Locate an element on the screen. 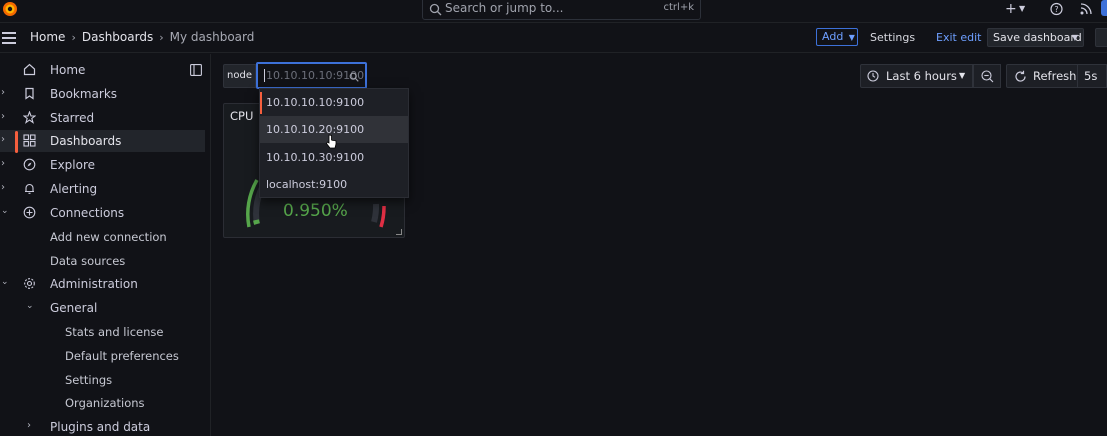  gauge-track-right is located at coordinates (375, 213).